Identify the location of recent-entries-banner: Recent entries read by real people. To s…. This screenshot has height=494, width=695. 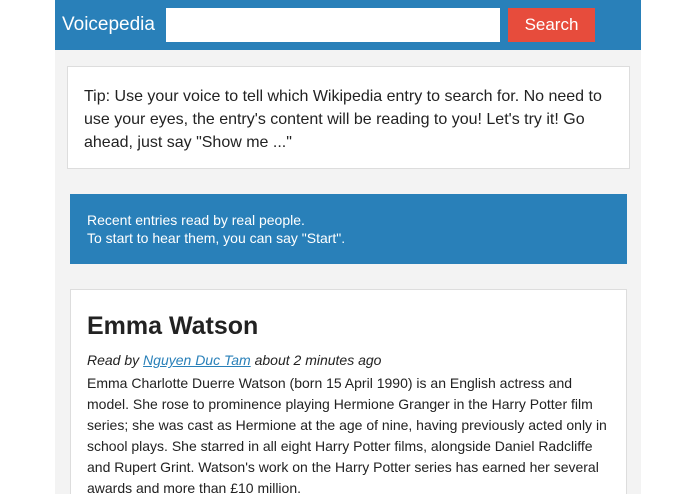
(348, 229).